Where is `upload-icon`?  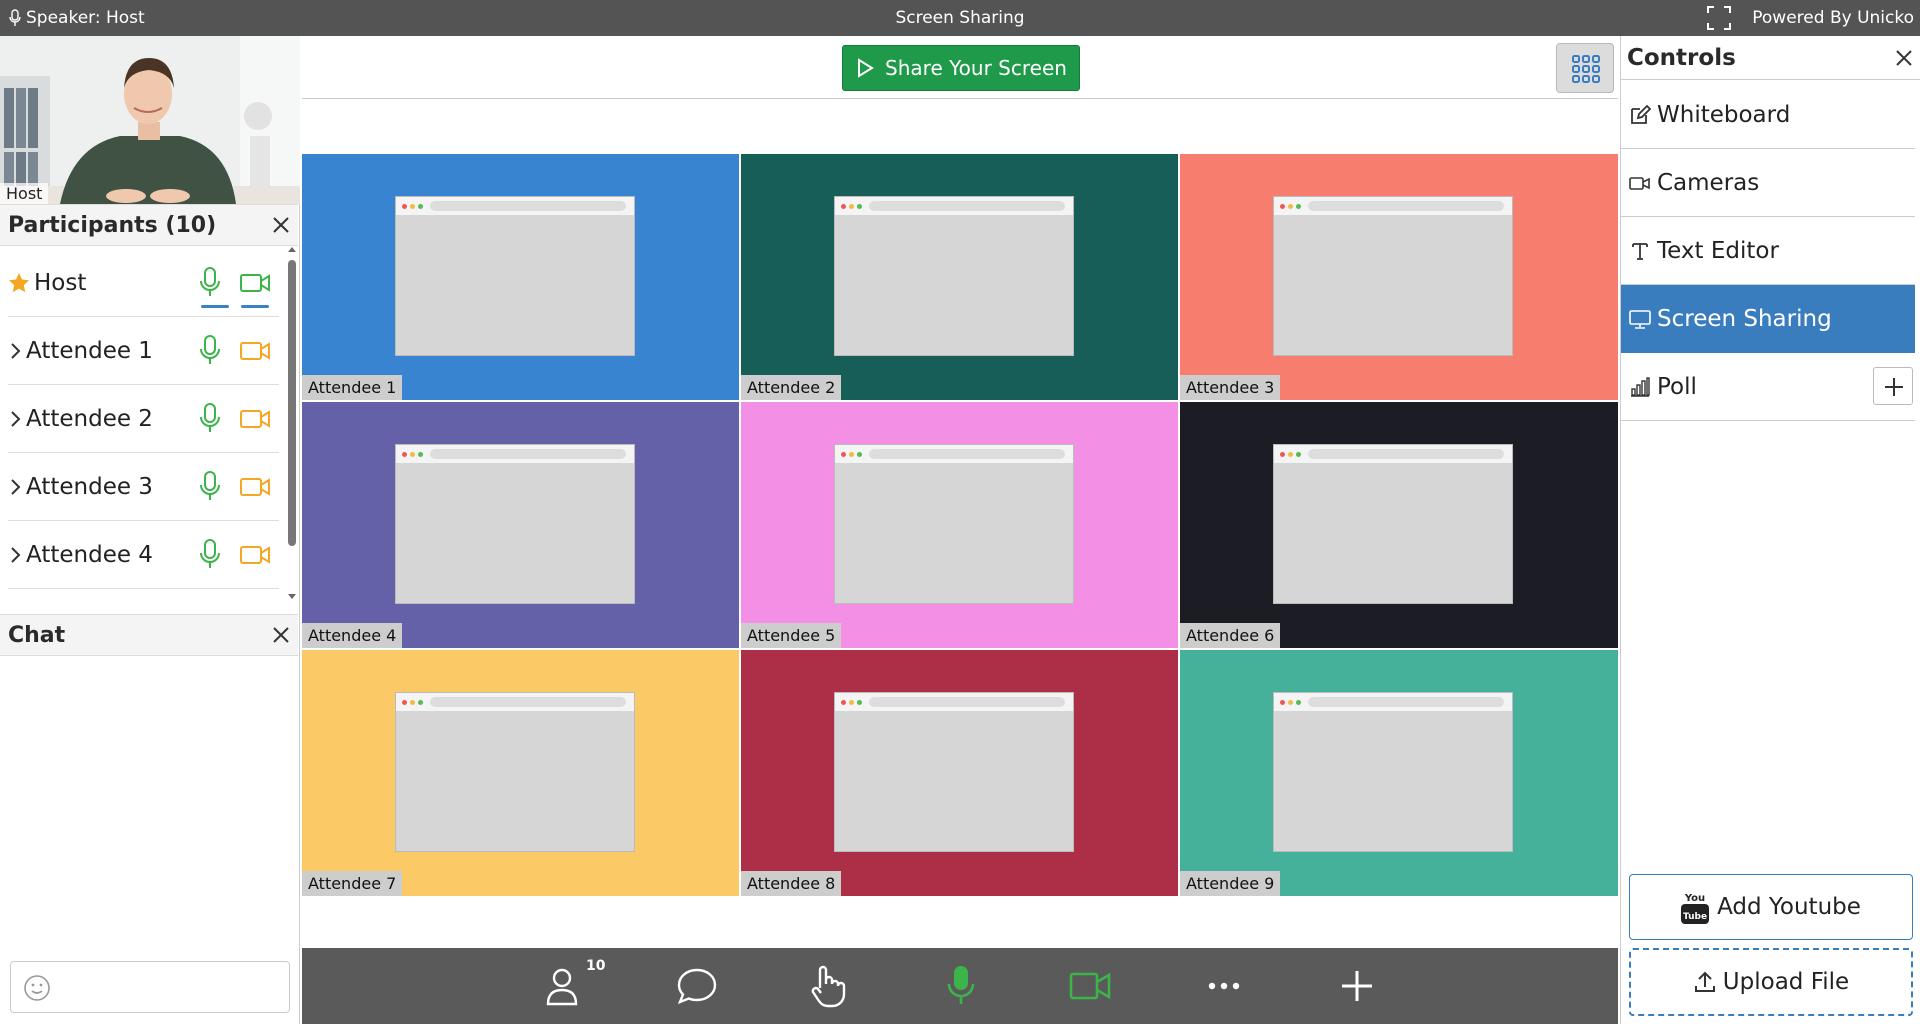 upload-icon is located at coordinates (1704, 981).